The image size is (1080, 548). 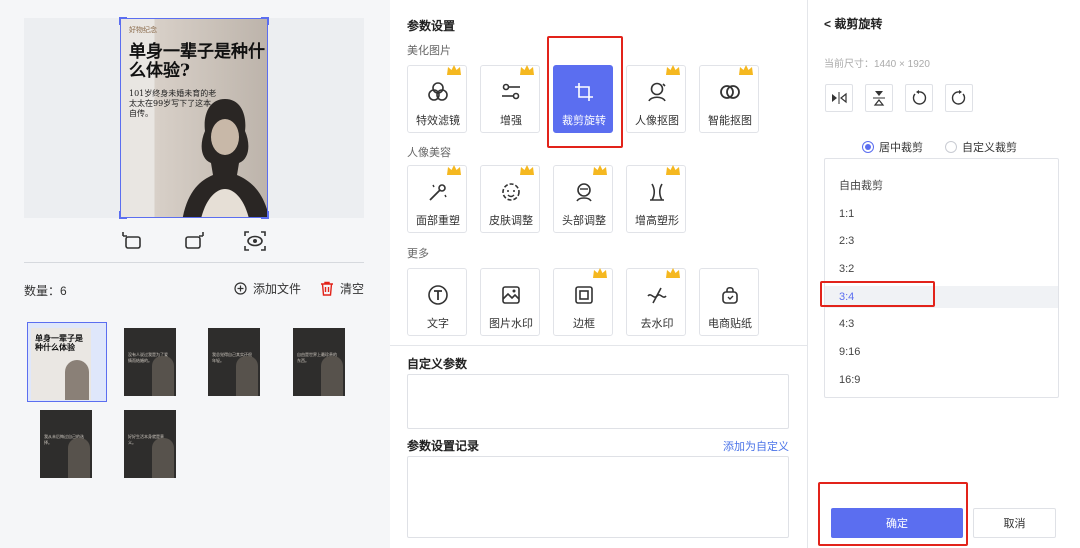 What do you see at coordinates (657, 295) in the screenshot?
I see `remove-watermark-icon` at bounding box center [657, 295].